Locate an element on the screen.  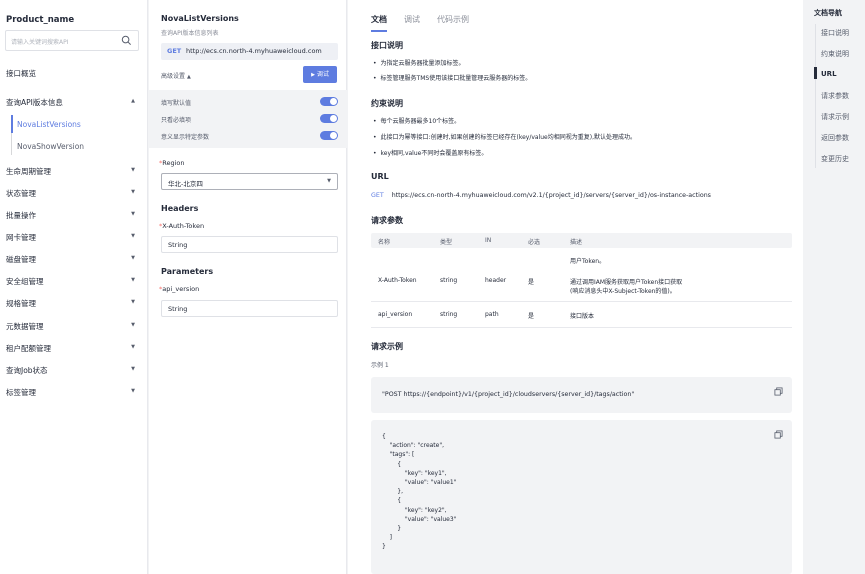
nav-item-tags: 标签管理 is located at coordinates (21, 392).